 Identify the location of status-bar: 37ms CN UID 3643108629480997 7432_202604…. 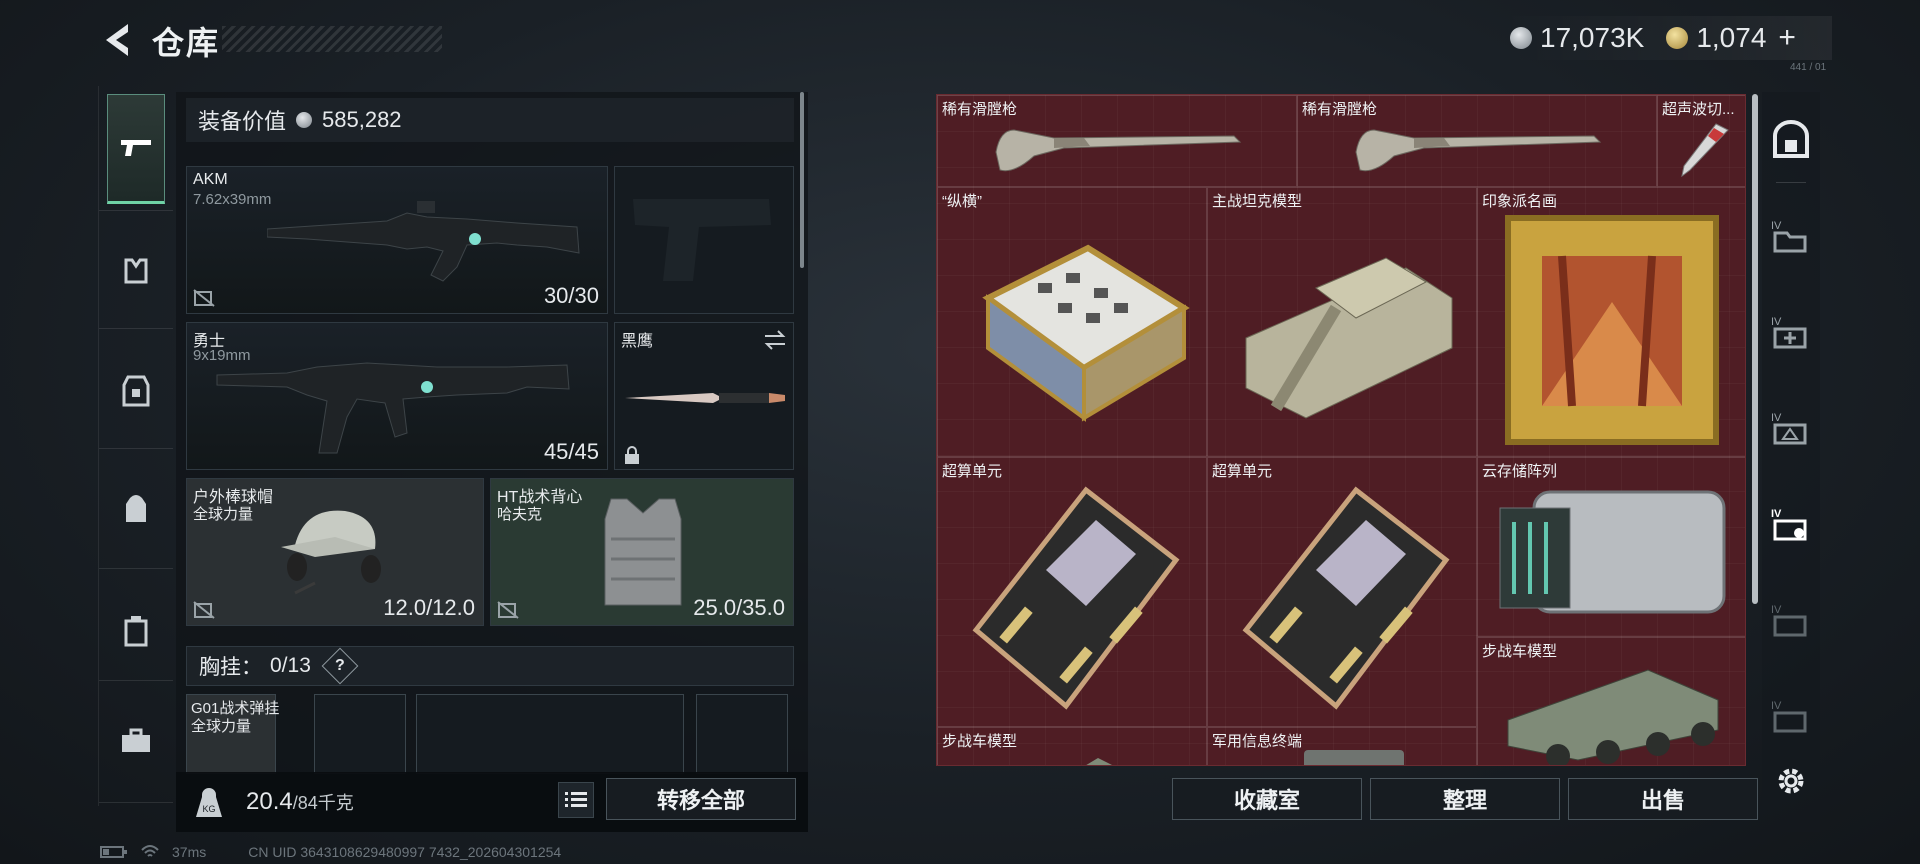
(330, 852).